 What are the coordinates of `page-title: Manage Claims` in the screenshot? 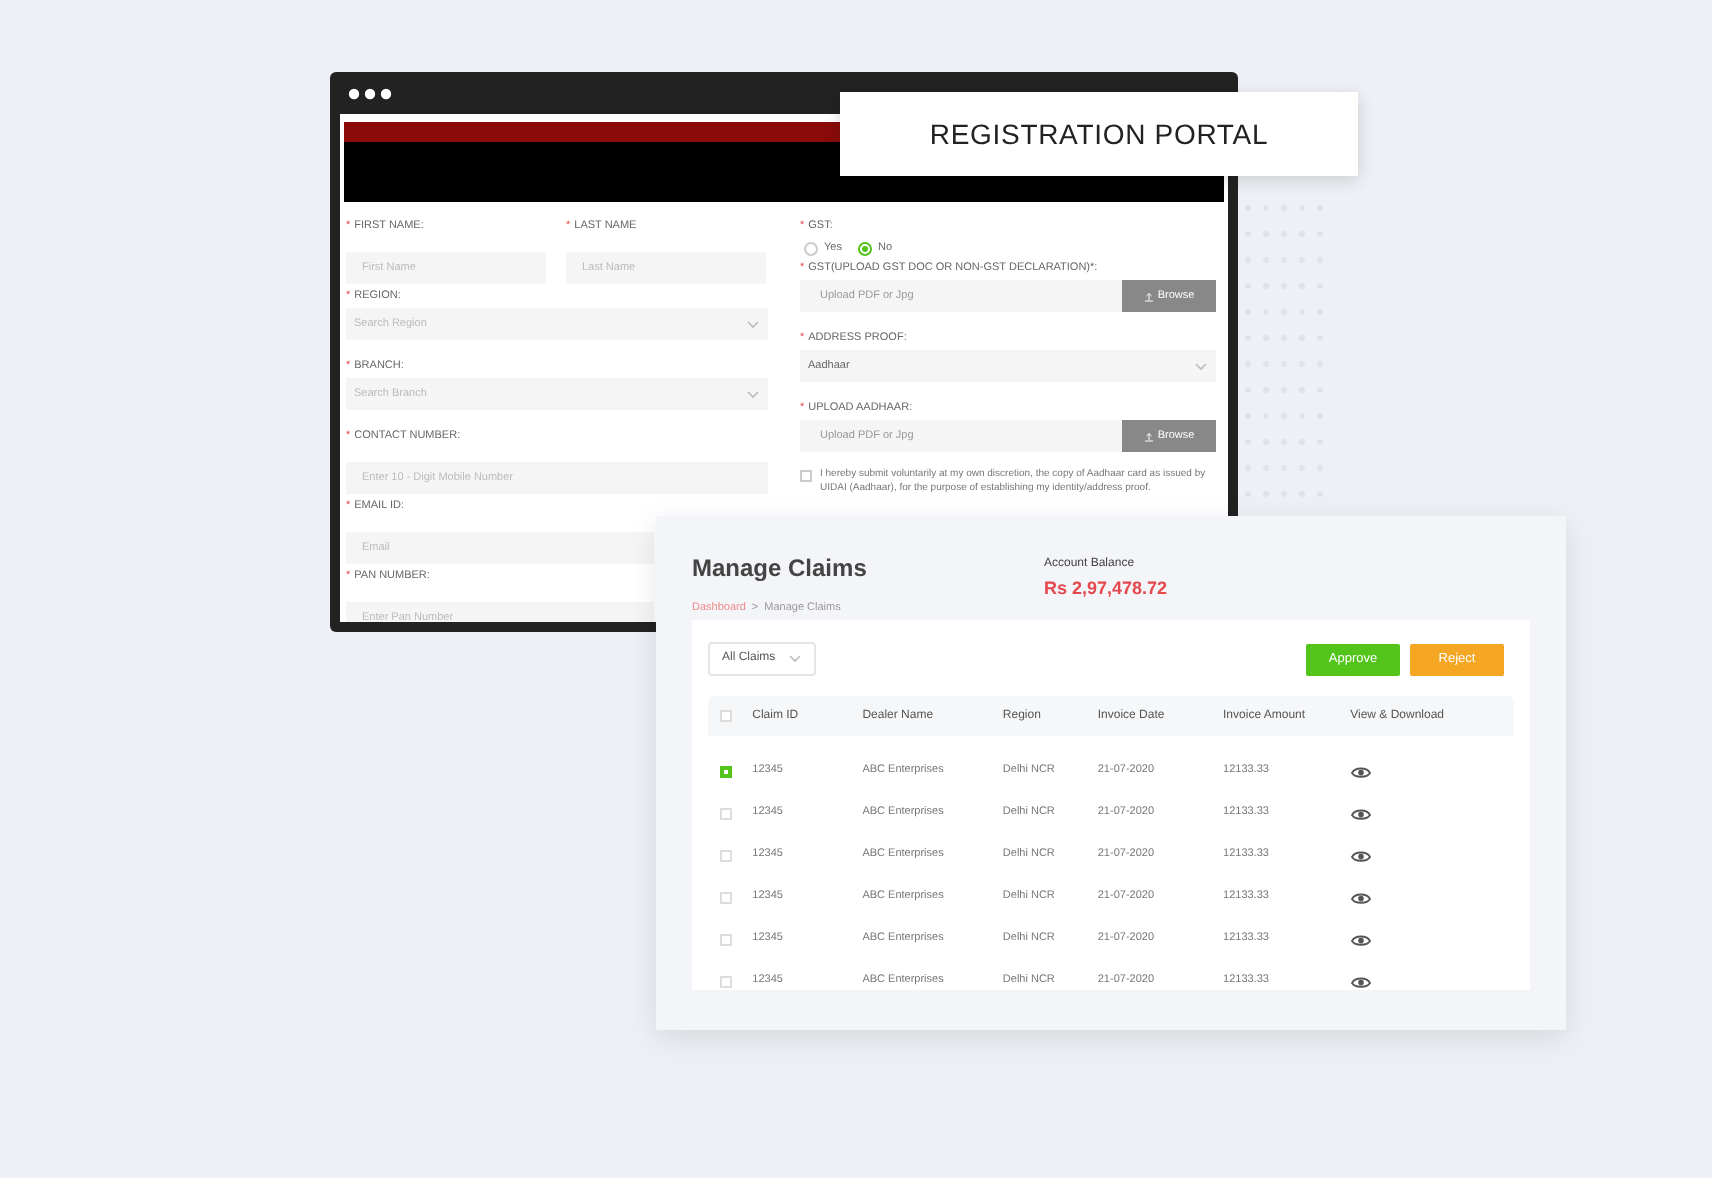 It's located at (780, 569).